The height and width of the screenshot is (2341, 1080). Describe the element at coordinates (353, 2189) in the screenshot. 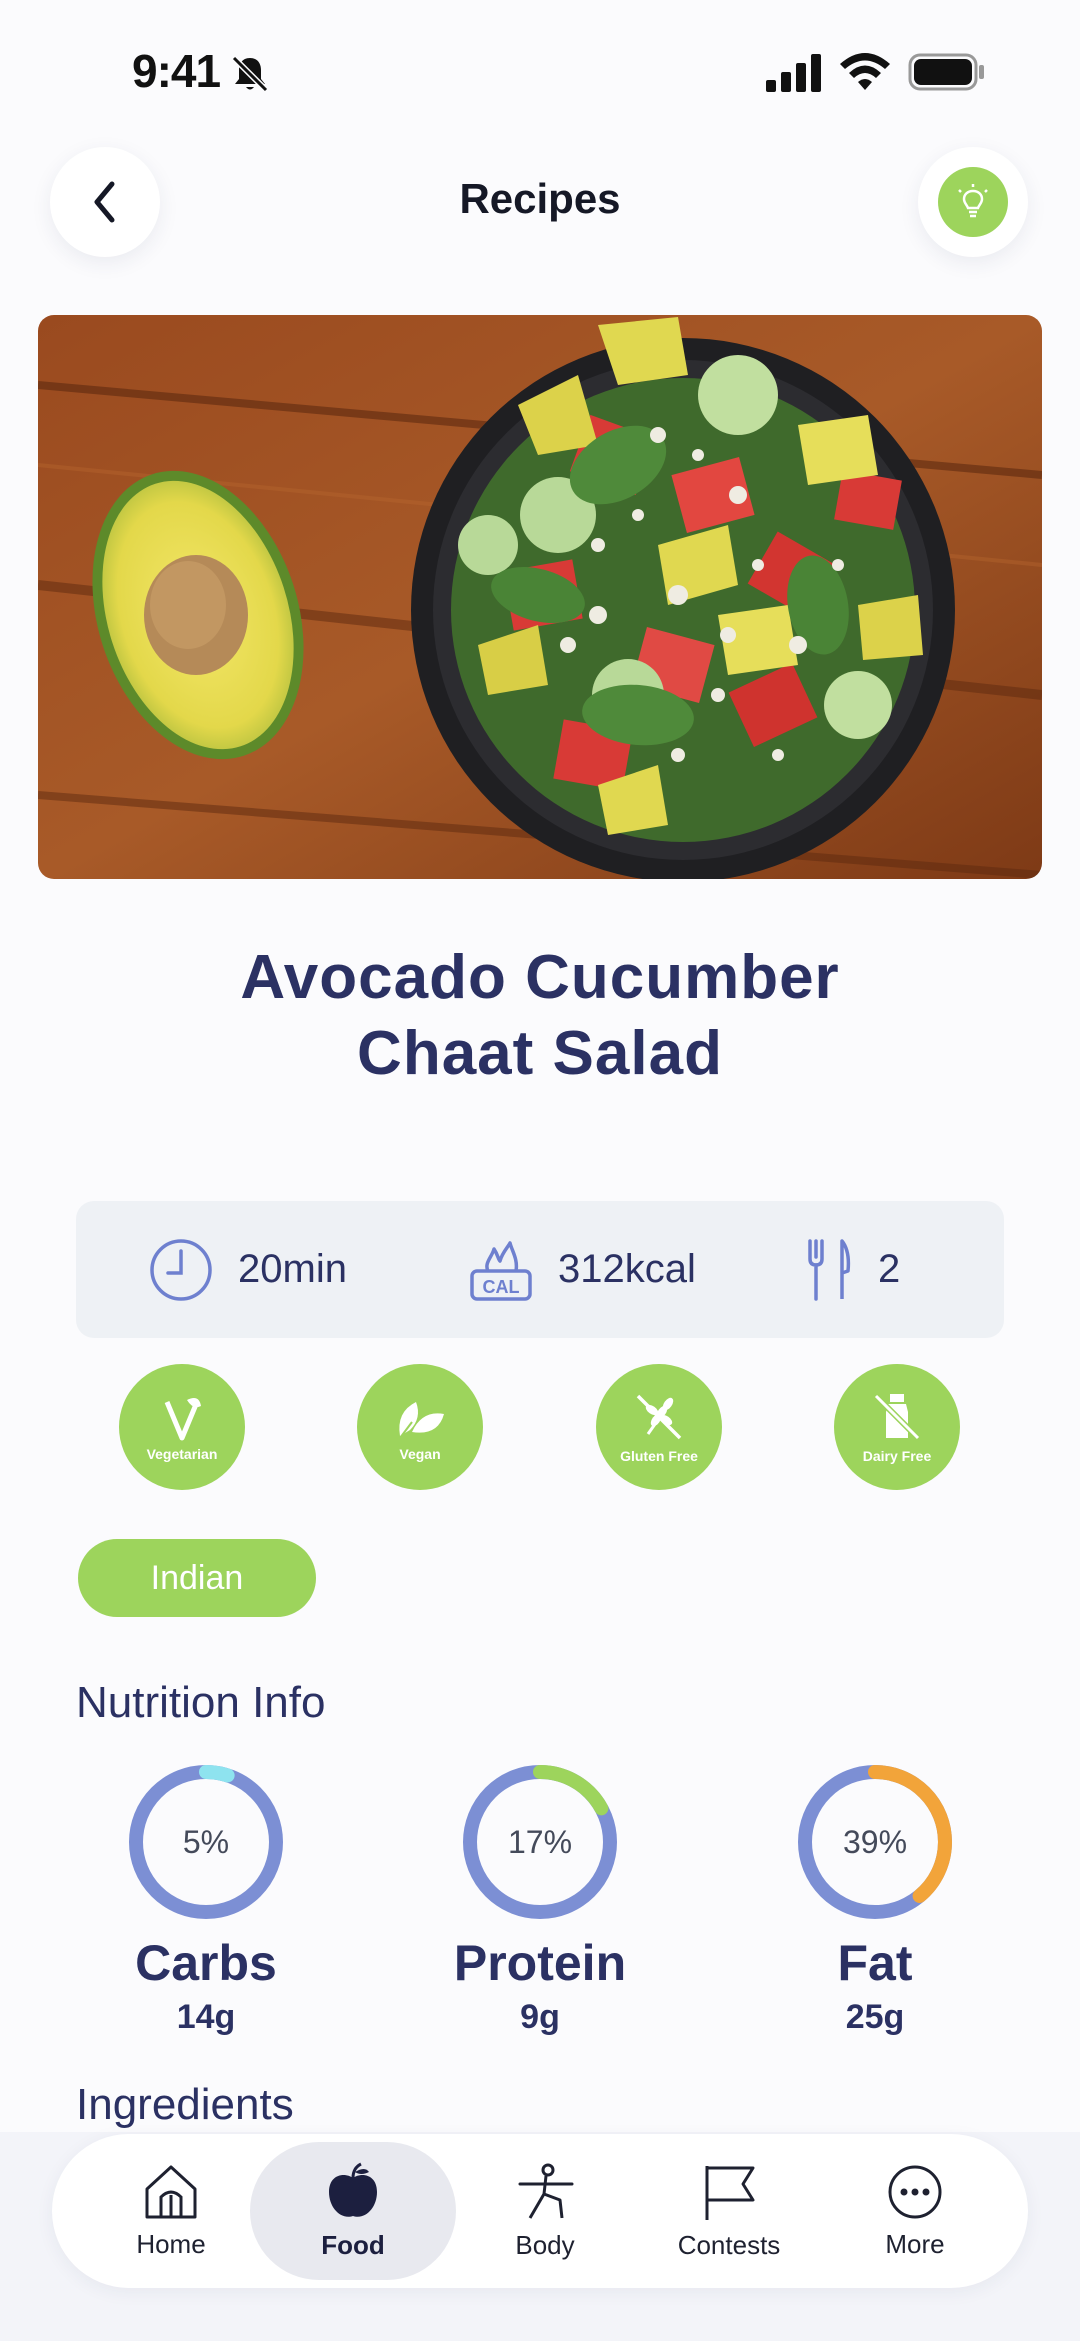

I see `apple-icon` at that location.